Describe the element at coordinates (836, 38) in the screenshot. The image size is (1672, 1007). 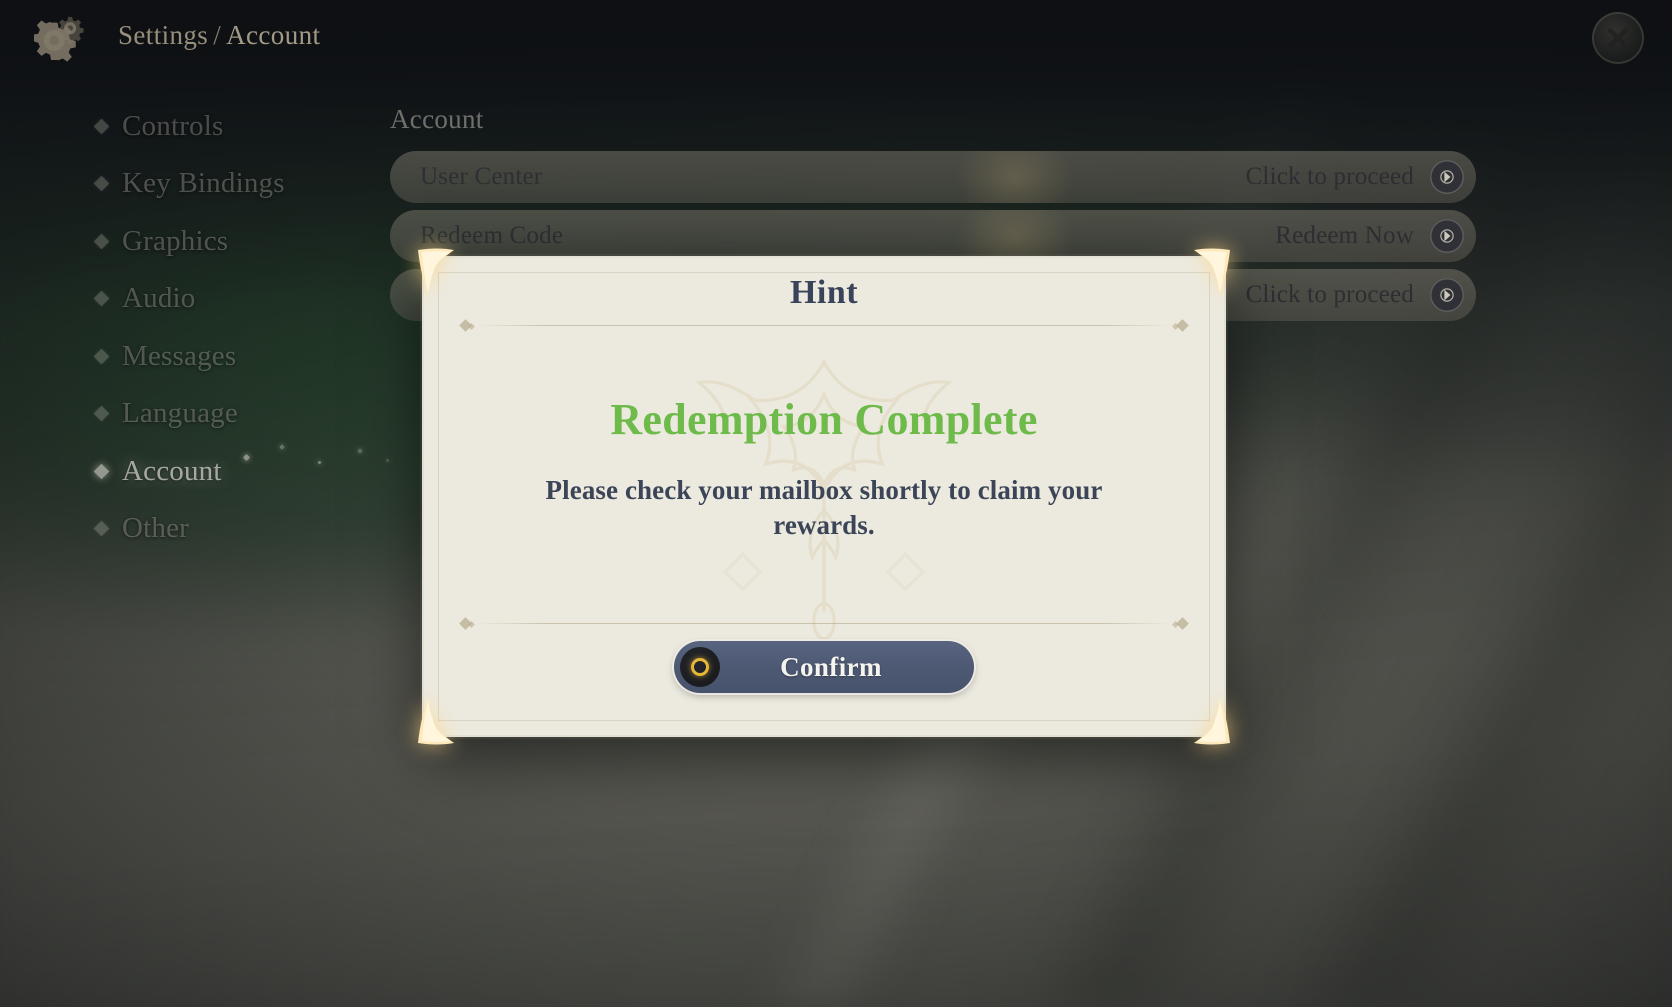
I see `top-bar: Settings / Account` at that location.